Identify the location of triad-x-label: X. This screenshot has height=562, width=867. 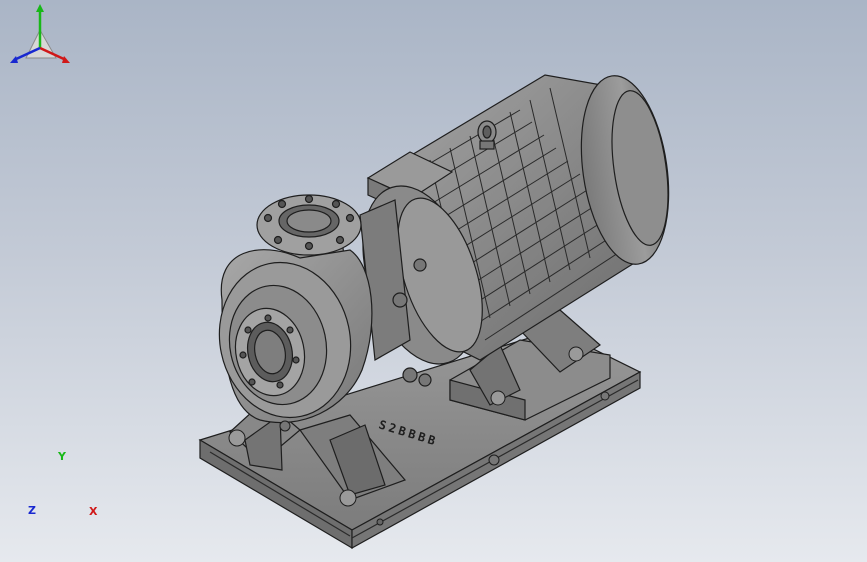
(93, 511).